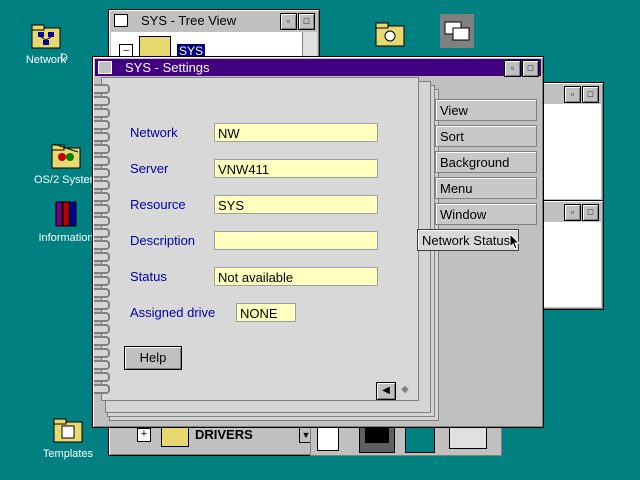 This screenshot has width=640, height=480. What do you see at coordinates (486, 136) in the screenshot?
I see `tab-sort: Sort` at bounding box center [486, 136].